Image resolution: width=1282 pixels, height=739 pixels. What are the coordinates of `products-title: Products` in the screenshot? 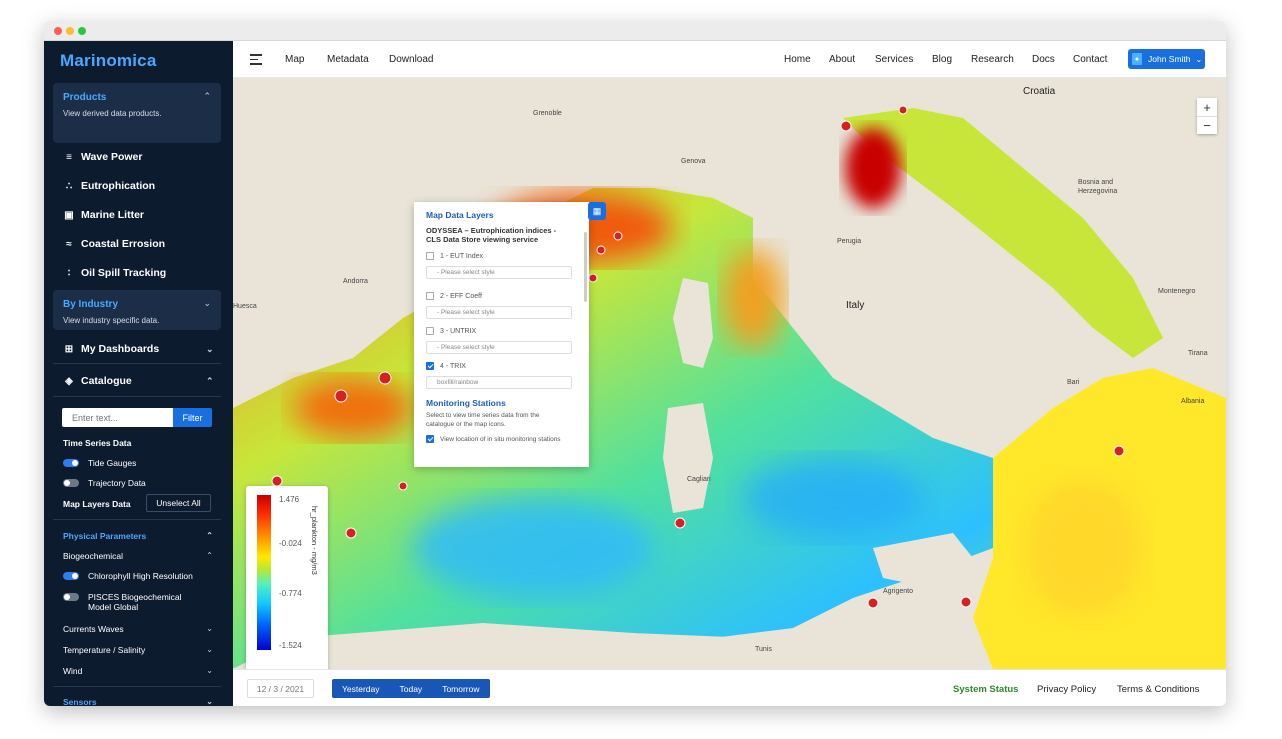 It's located at (85, 97).